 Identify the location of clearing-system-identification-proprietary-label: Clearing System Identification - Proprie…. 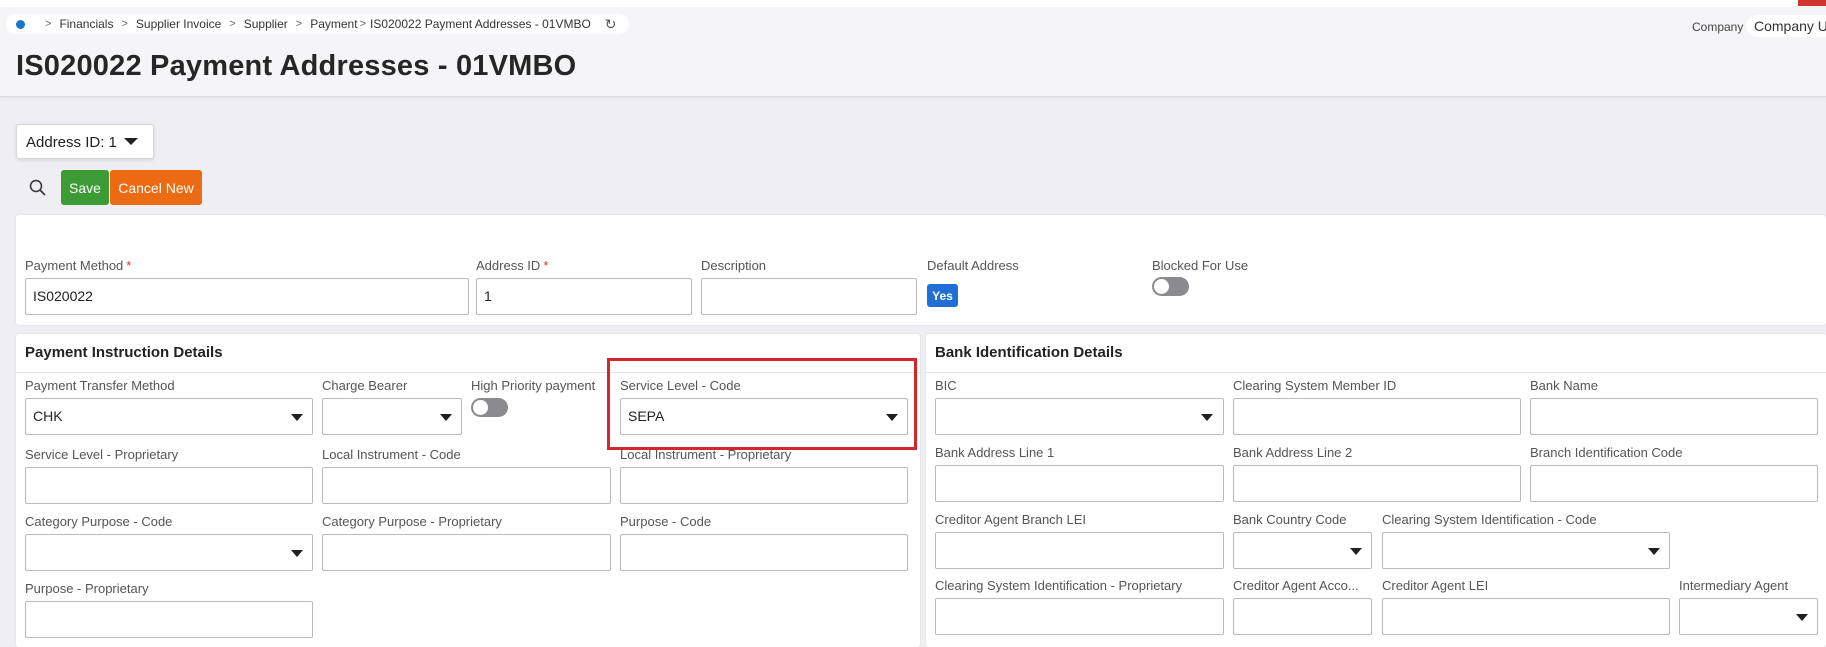
(1059, 585).